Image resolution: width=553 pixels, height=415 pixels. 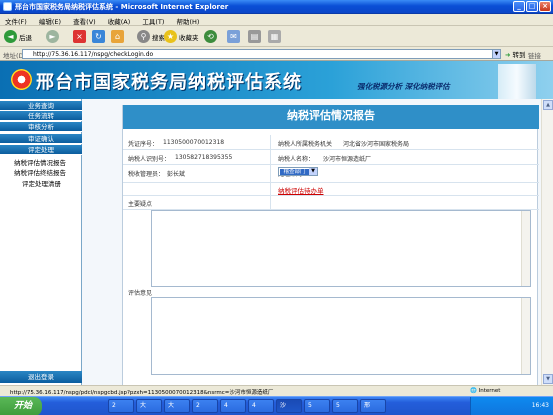 What do you see at coordinates (301, 190) in the screenshot?
I see `pending-form-link: 纳税评估待办单` at bounding box center [301, 190].